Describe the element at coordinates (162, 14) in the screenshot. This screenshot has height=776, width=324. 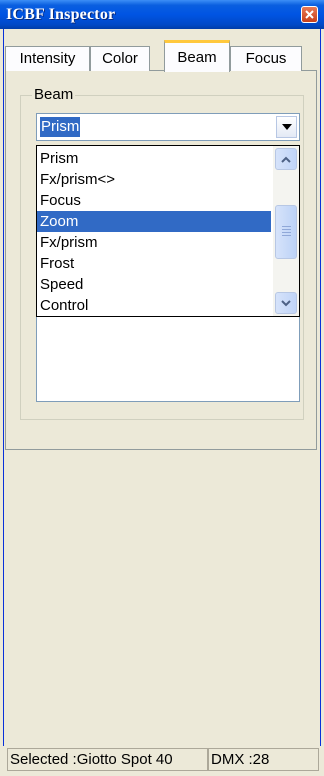
I see `title-bar: ICBF Inspector` at that location.